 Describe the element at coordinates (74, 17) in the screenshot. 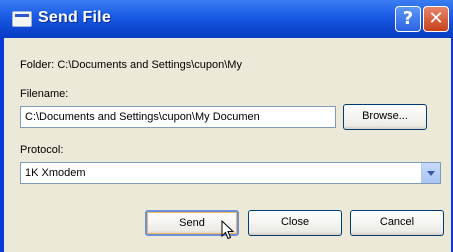

I see `window-title: Send File` at that location.